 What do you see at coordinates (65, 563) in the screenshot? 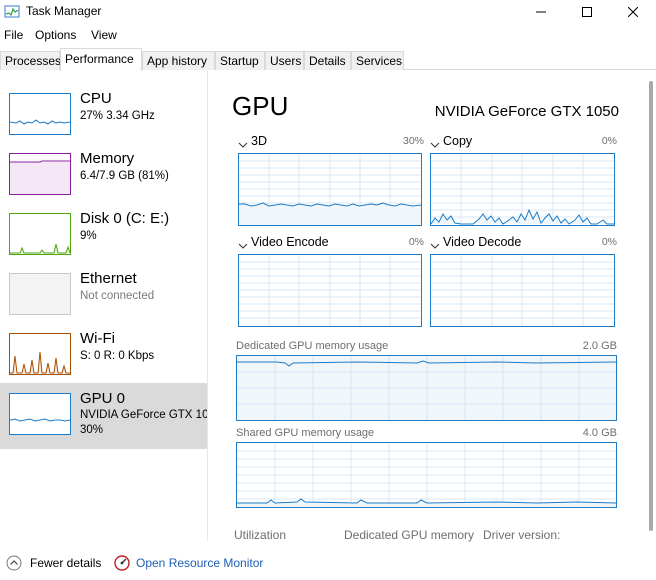
I see `fewer-details-link: Fewer details` at bounding box center [65, 563].